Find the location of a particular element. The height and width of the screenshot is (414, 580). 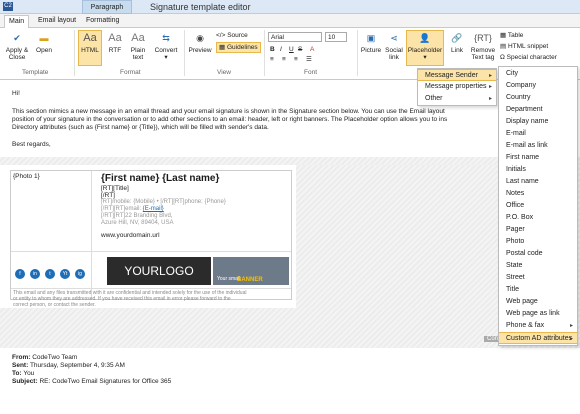

picture-button: ▣ Picture is located at coordinates (371, 42).